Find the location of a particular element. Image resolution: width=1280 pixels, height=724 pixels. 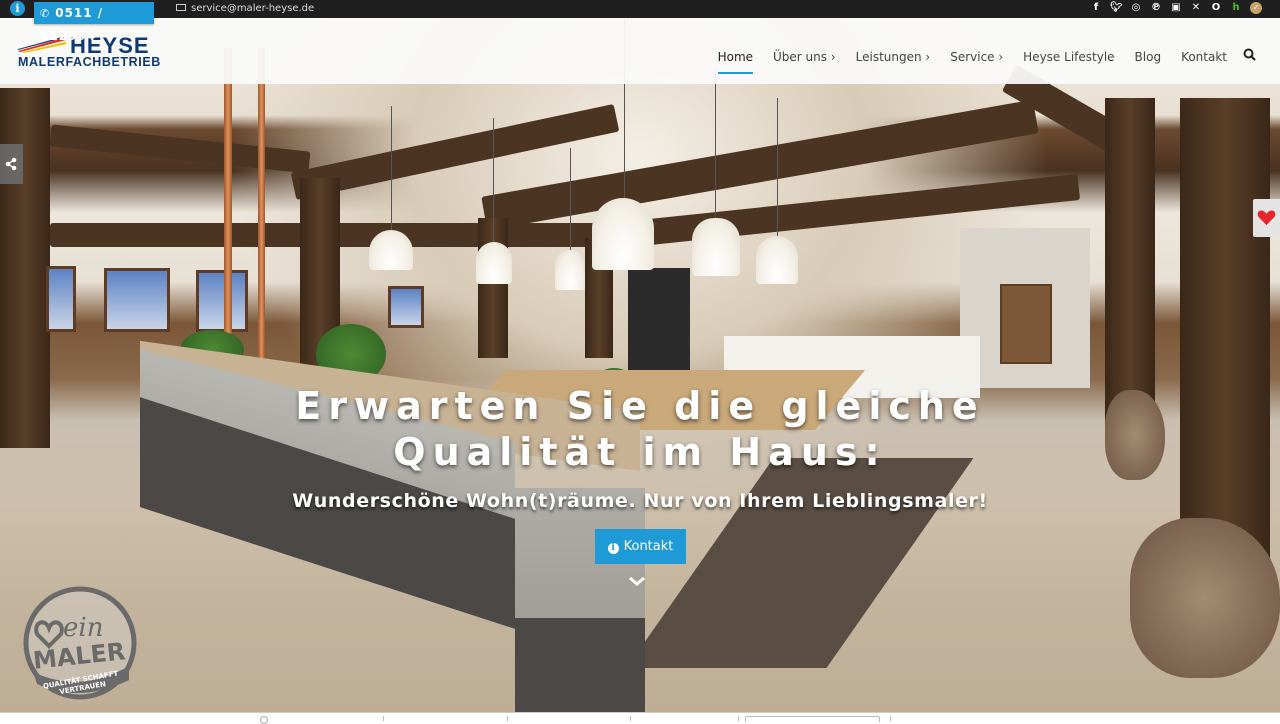

social-links: f 🐦︎ ◎ ℗ ▣ ✕ O h ✓ is located at coordinates (1176, 8).